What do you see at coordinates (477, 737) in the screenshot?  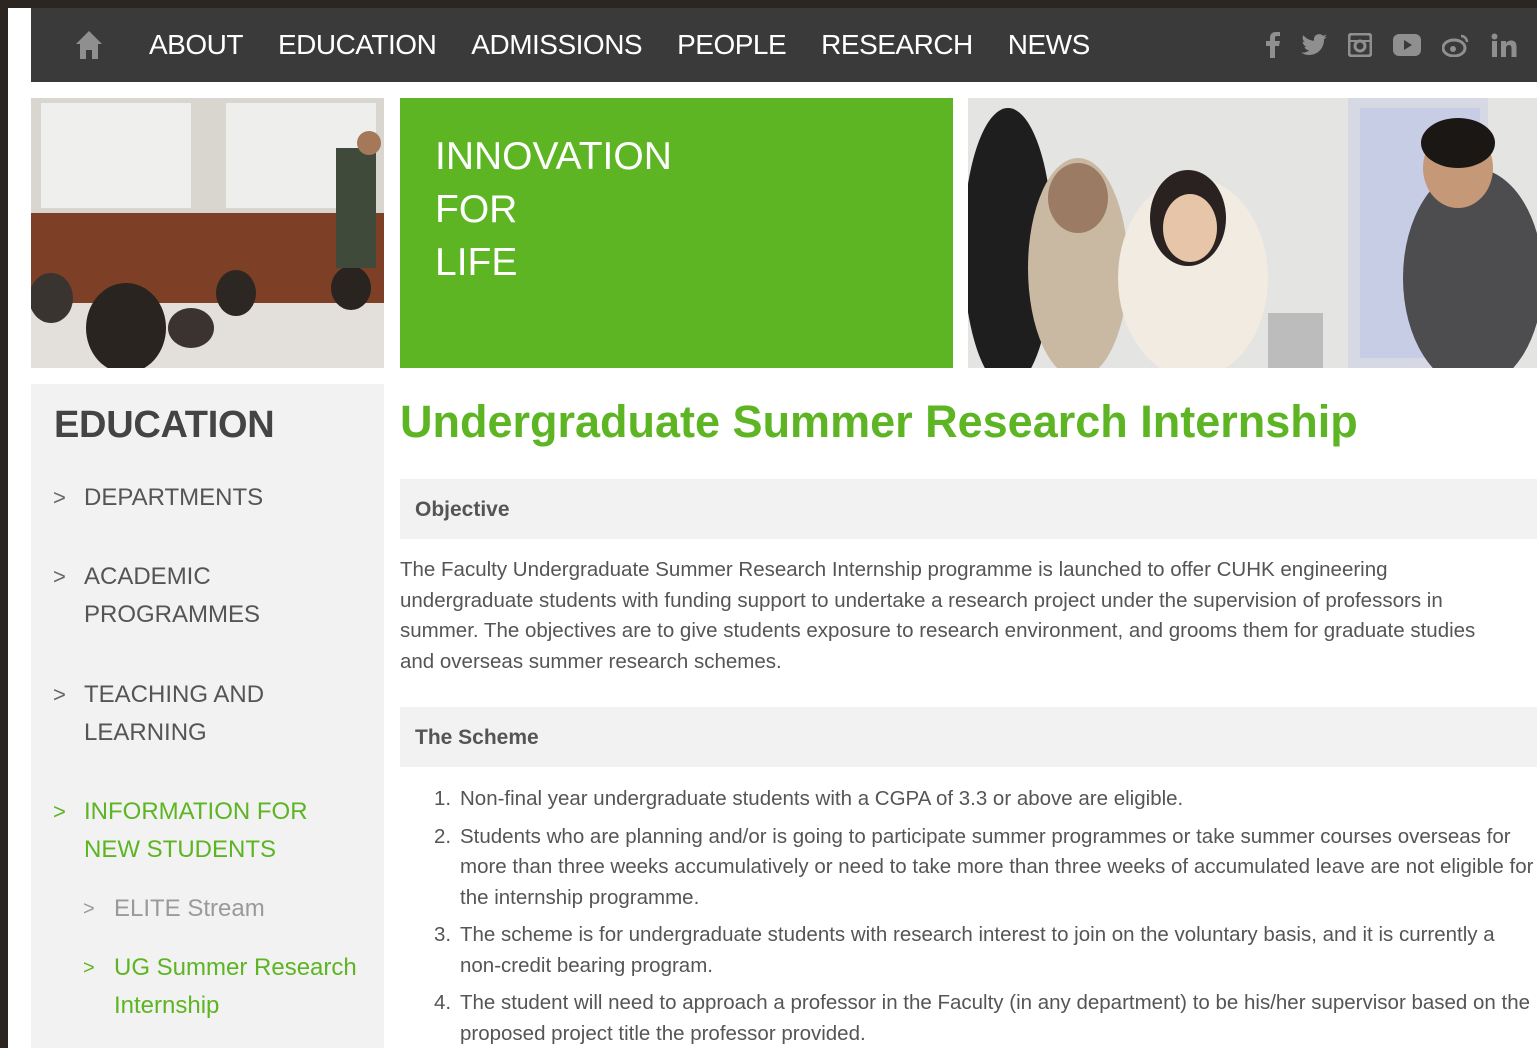 I see `section-heading-label: The Scheme` at bounding box center [477, 737].